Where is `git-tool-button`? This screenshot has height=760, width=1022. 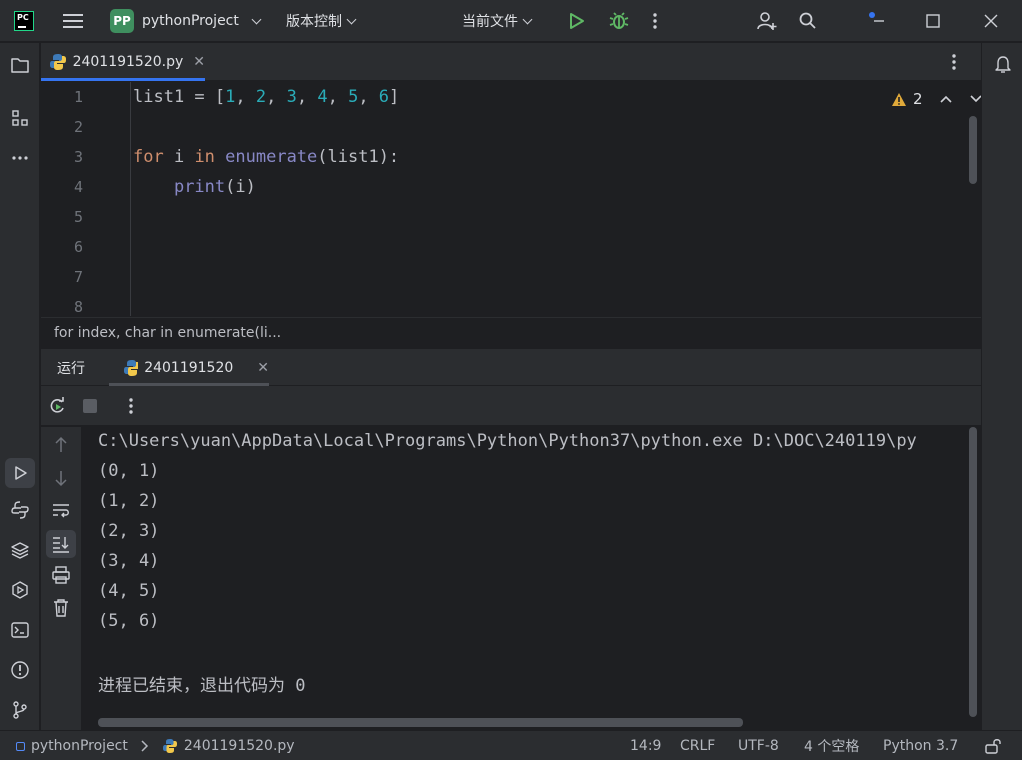
git-tool-button is located at coordinates (20, 710).